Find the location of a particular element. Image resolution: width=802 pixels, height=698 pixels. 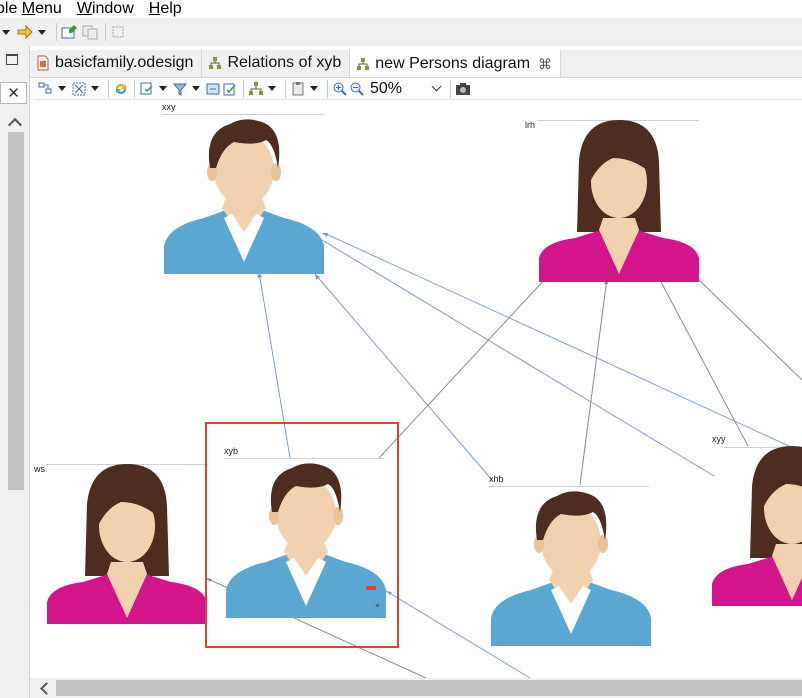

dropdown-arrow-icon is located at coordinates (6, 32).